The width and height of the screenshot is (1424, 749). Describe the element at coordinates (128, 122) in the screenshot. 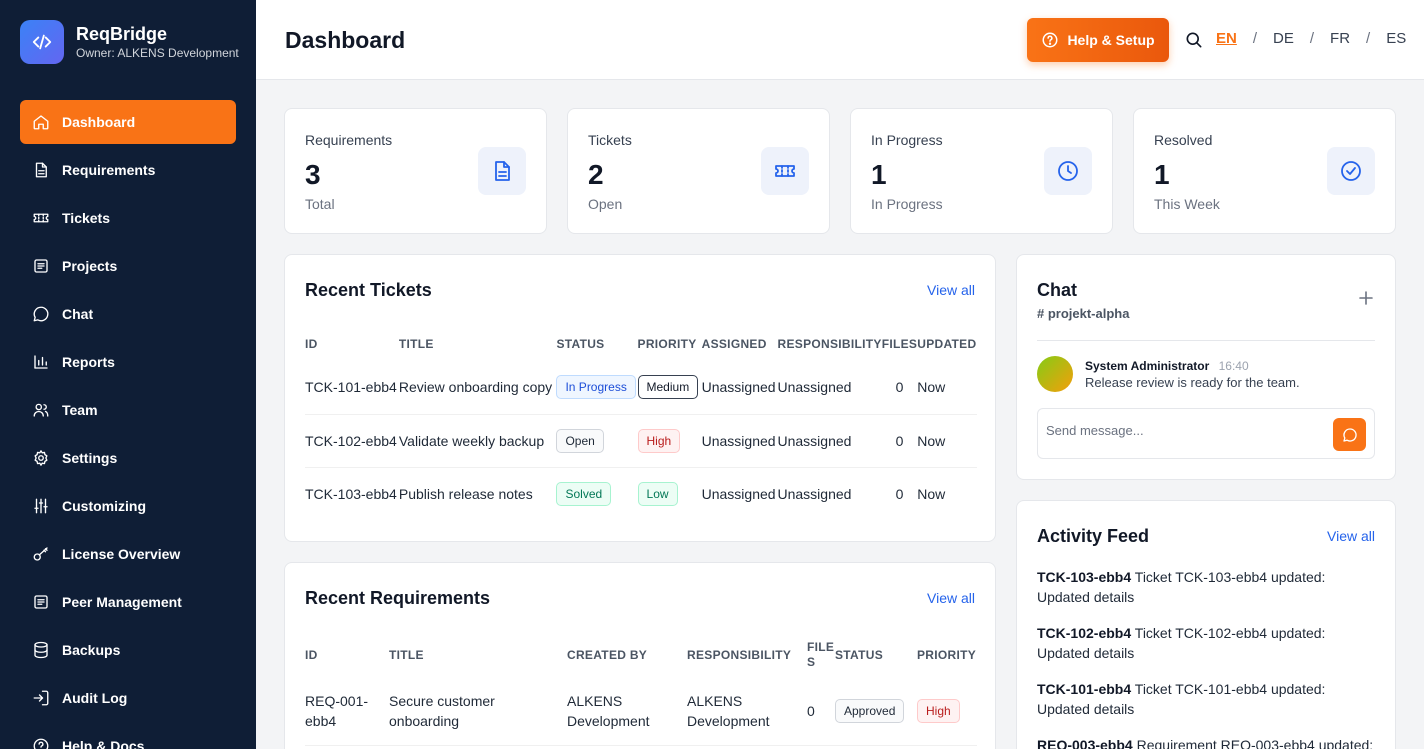

I see `sidebar-item-dashboard: Dashboard` at that location.